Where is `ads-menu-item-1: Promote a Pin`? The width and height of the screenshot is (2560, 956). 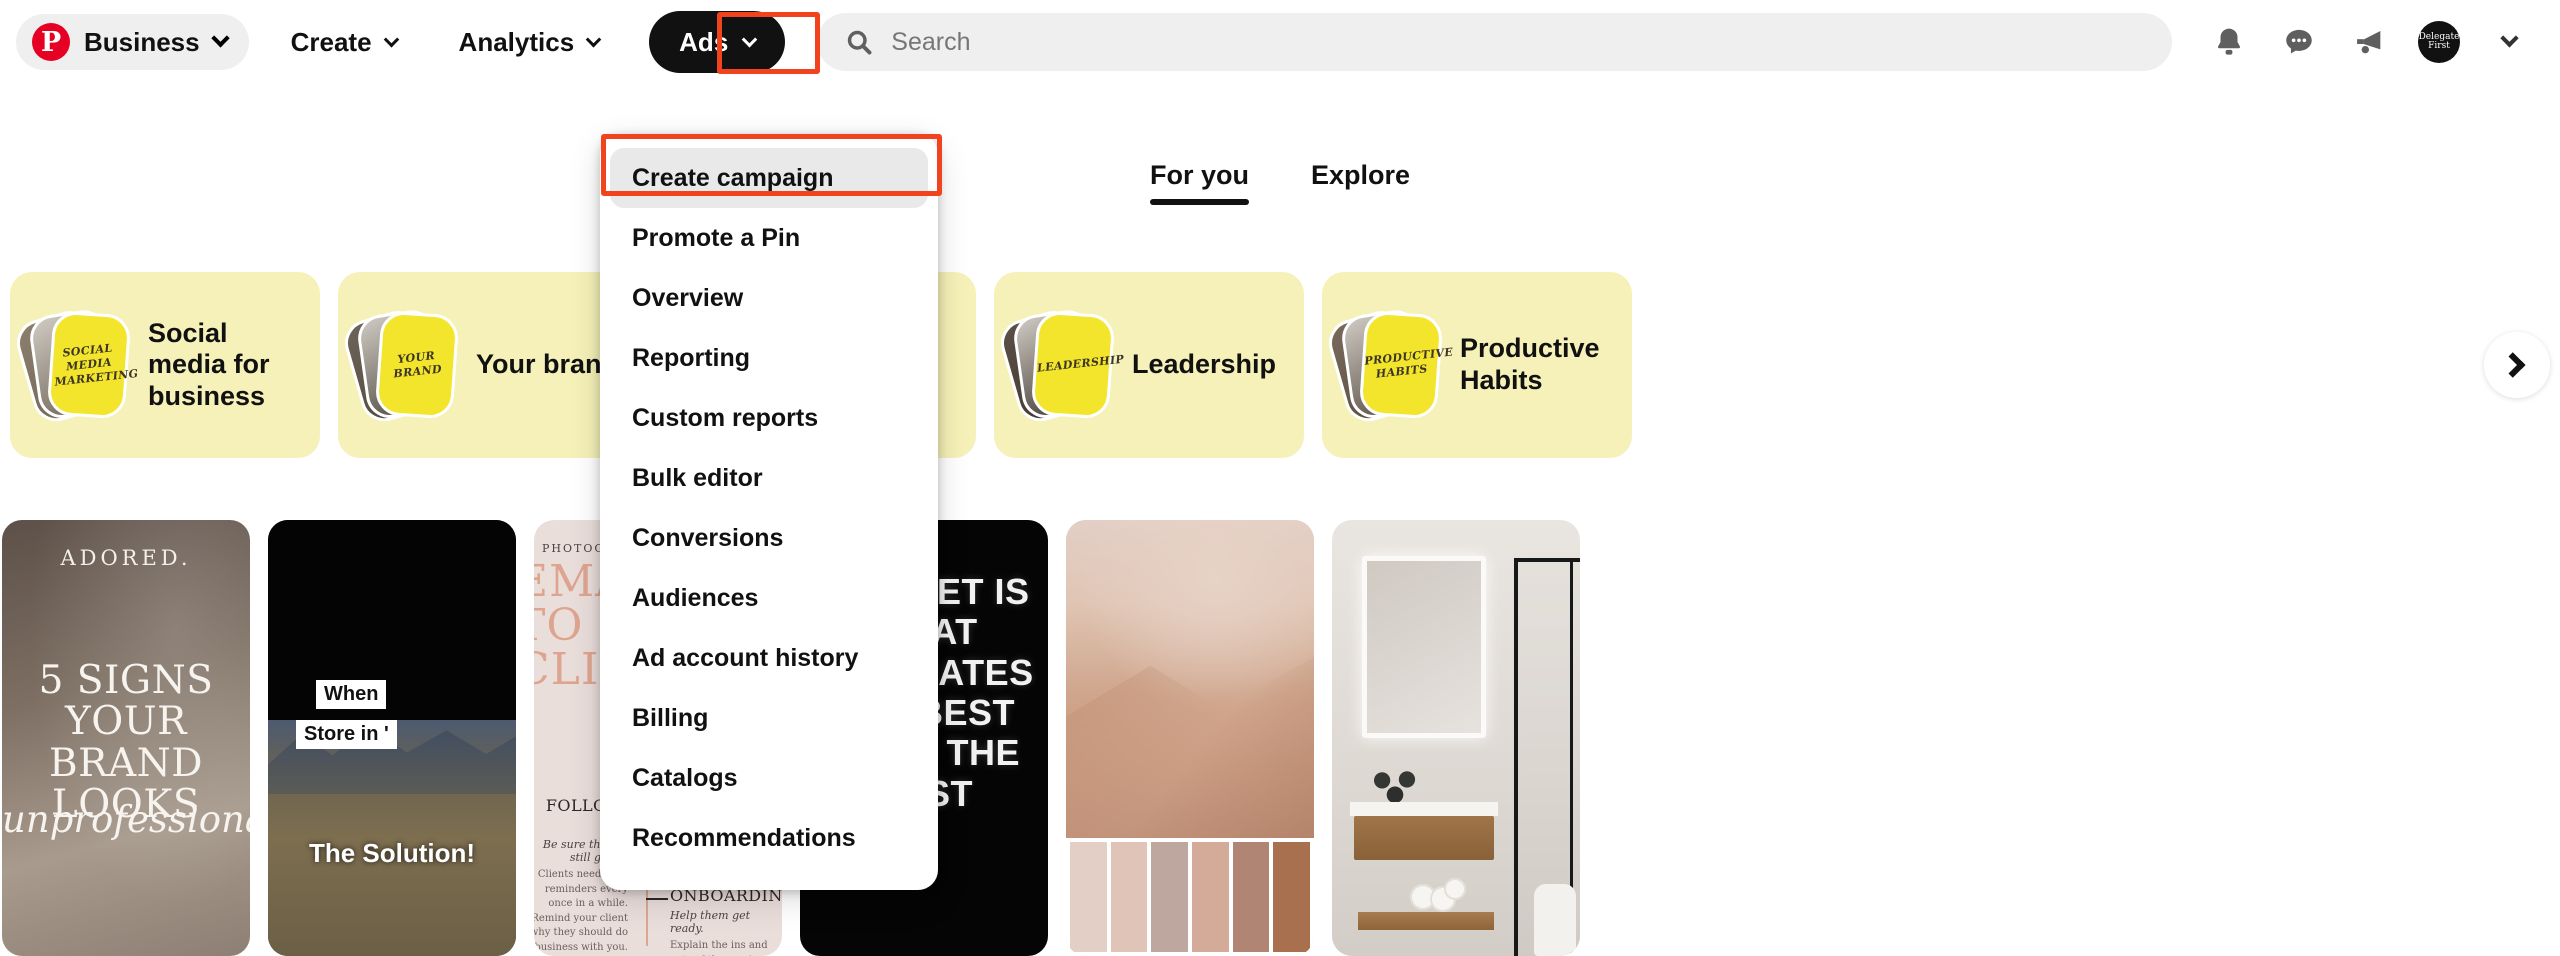 ads-menu-item-1: Promote a Pin is located at coordinates (769, 238).